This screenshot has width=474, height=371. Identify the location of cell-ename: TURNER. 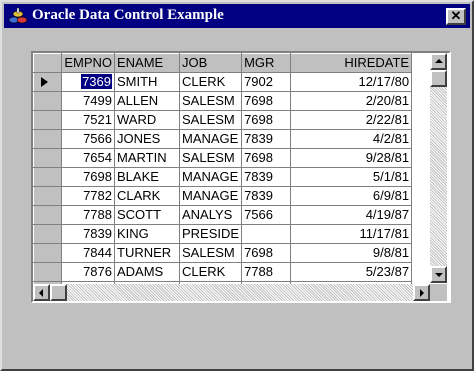
(147, 253).